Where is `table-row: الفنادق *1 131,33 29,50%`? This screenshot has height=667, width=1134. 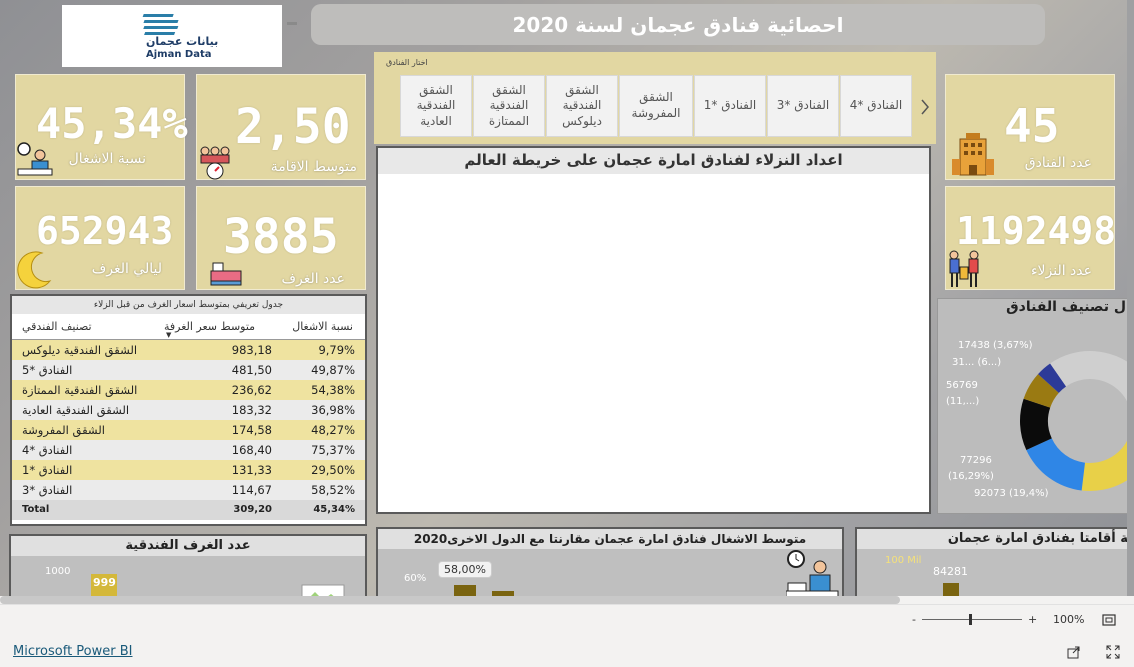
table-row: الفنادق *1 131,33 29,50% is located at coordinates (188, 470).